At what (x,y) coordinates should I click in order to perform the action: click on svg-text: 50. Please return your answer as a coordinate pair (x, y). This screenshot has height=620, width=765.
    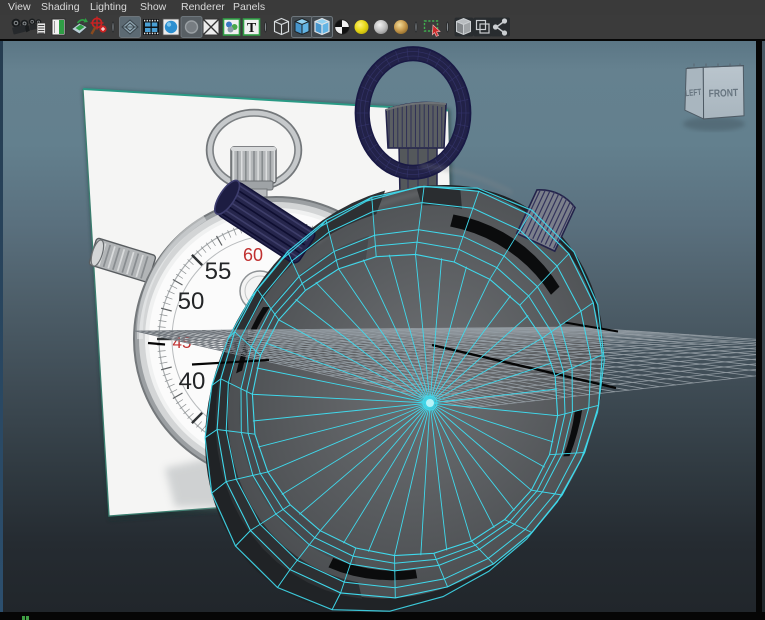
    Looking at the image, I should click on (191, 301).